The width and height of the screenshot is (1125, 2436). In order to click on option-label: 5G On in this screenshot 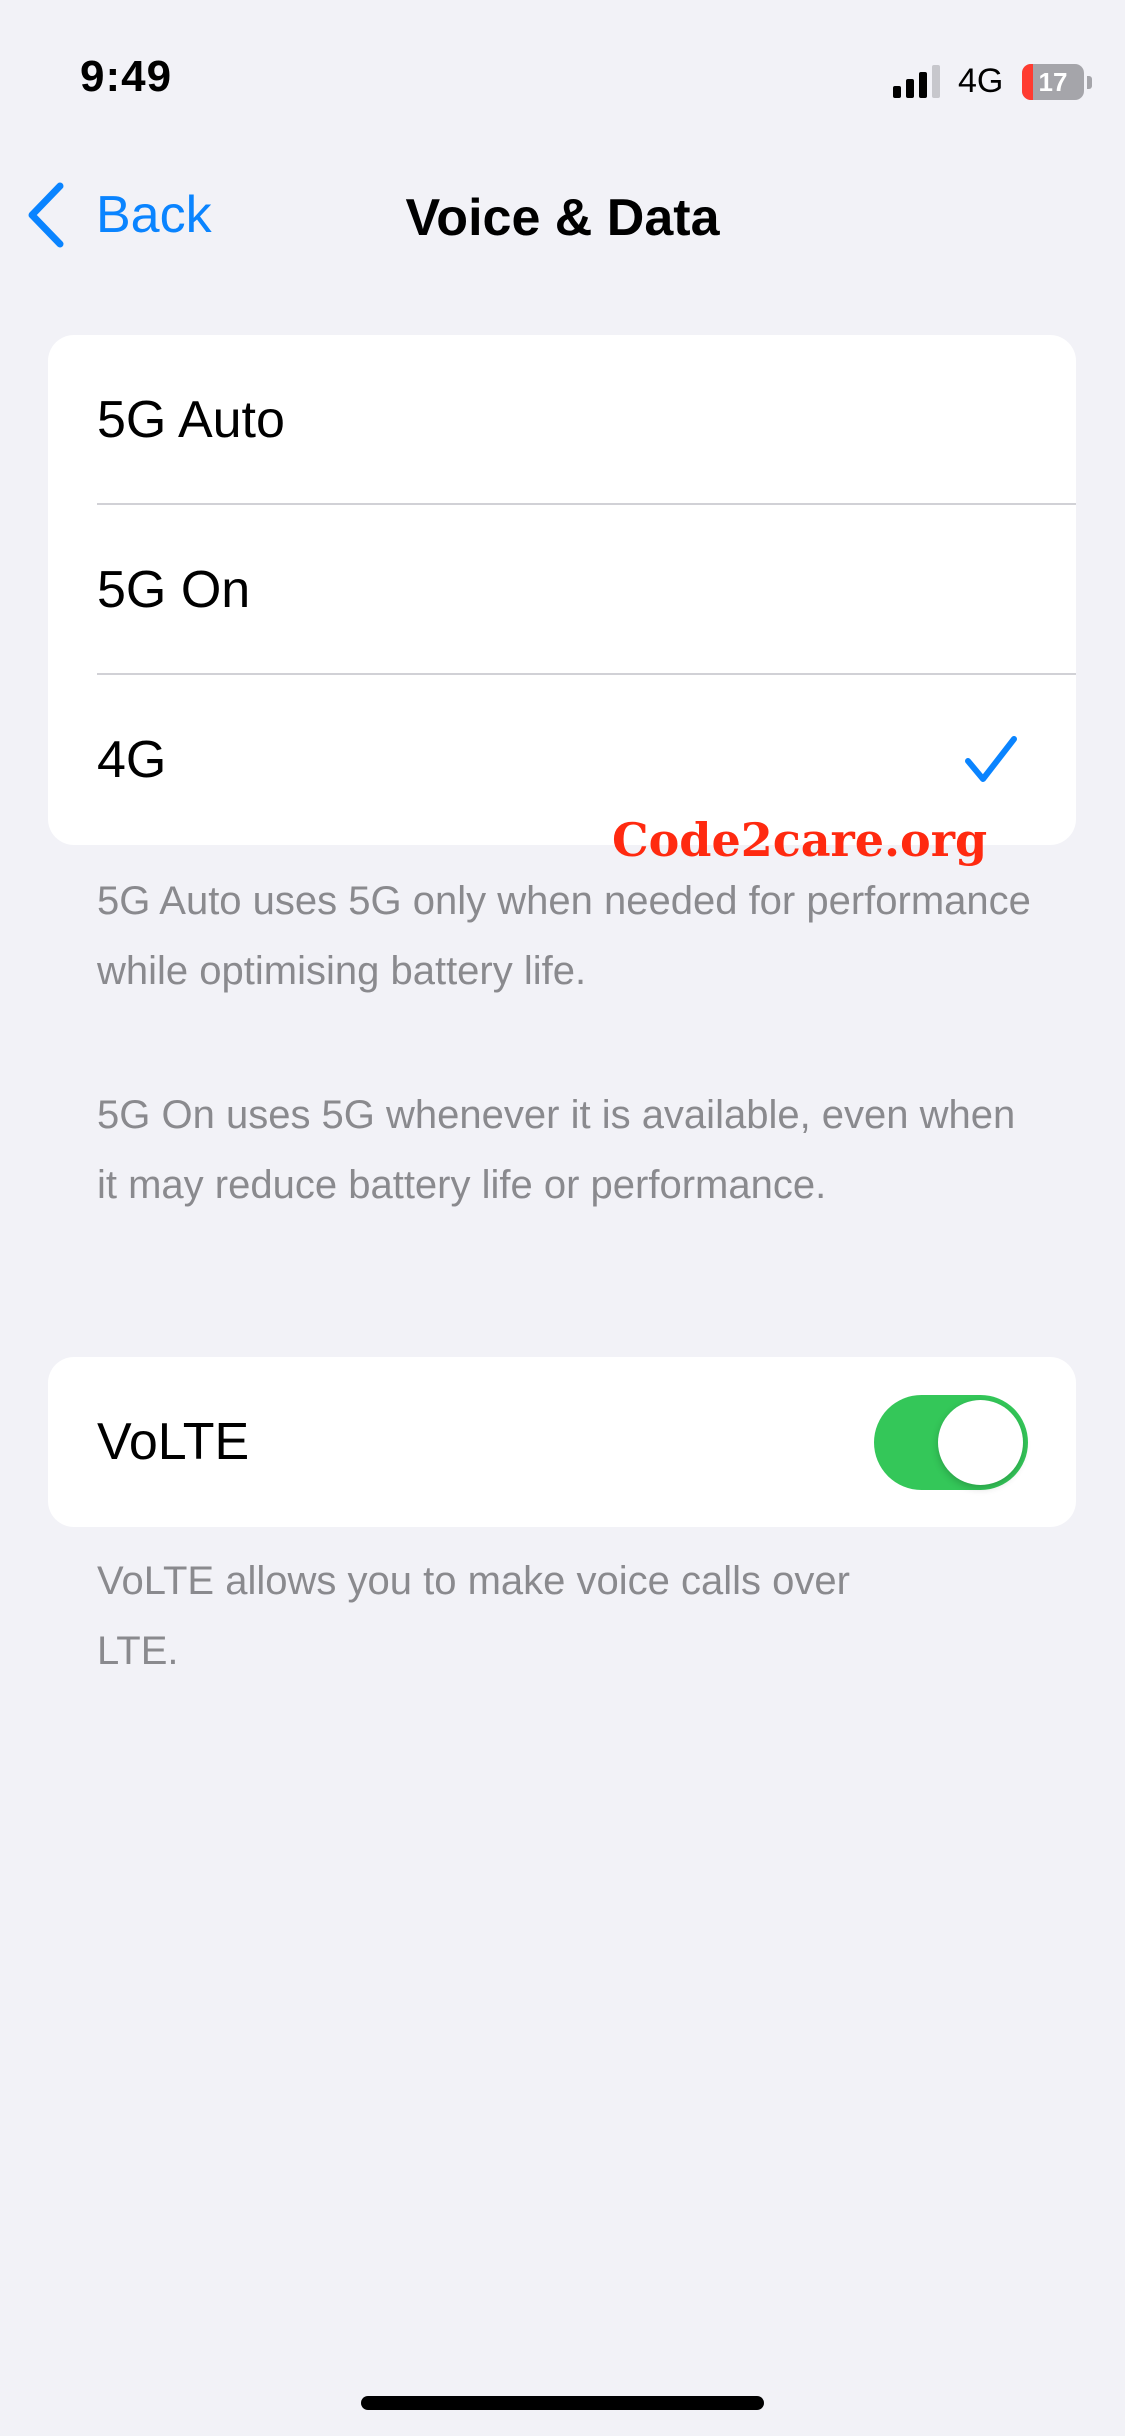, I will do `click(174, 590)`.